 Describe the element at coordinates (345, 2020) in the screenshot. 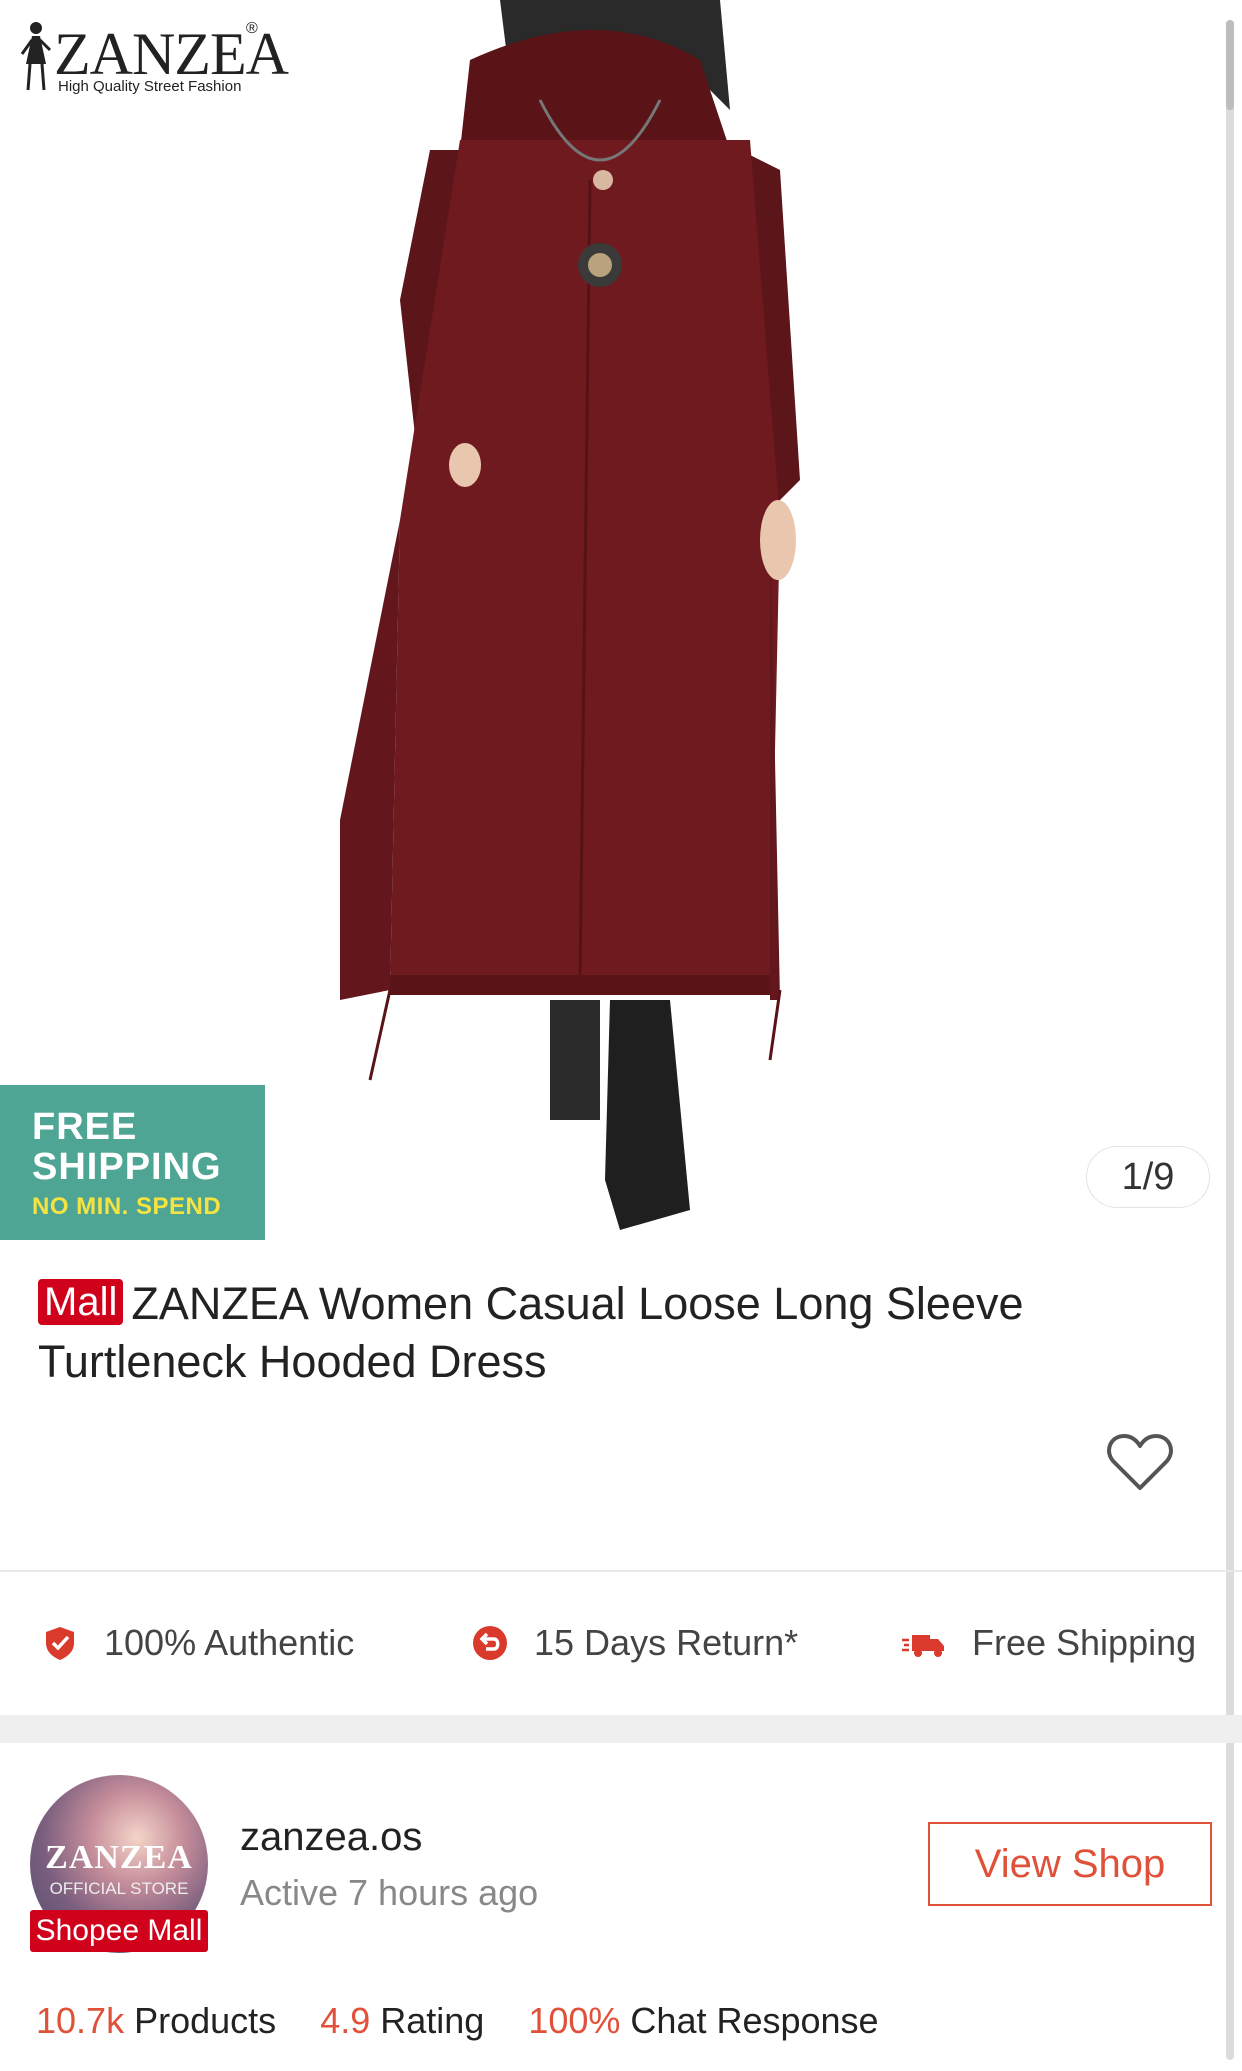

I see `stat-rating-value: 4.9` at that location.